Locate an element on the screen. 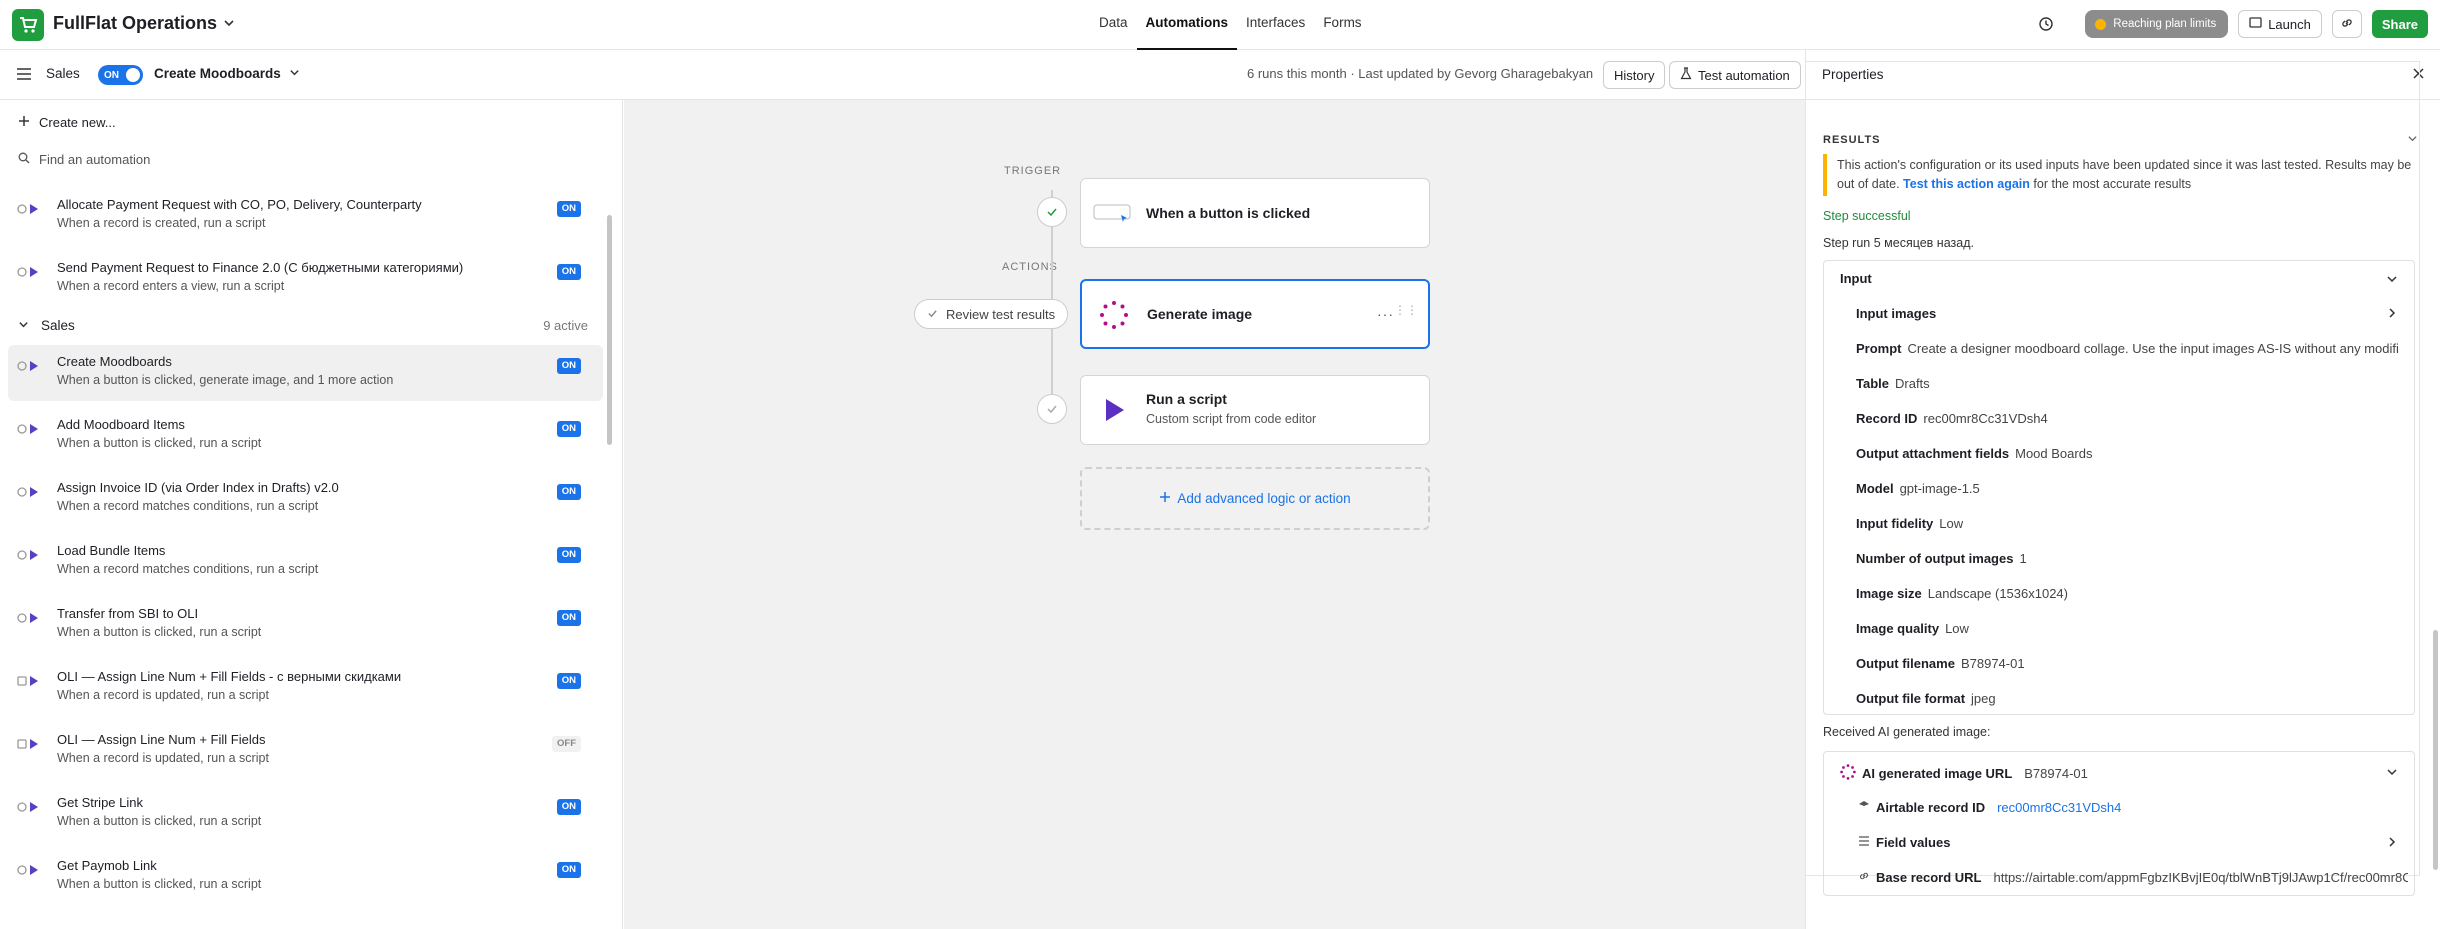  toggle-label: ON is located at coordinates (111, 75).